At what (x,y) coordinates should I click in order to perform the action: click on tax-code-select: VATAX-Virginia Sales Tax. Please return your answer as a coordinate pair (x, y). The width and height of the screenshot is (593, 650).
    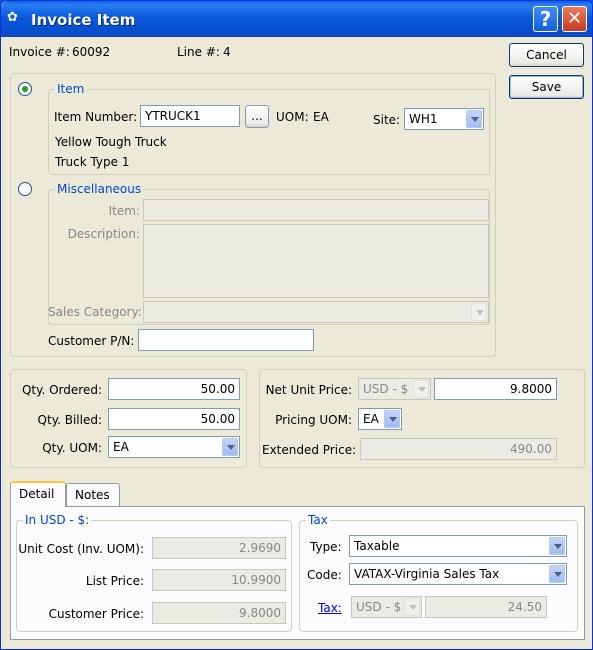
    Looking at the image, I should click on (458, 574).